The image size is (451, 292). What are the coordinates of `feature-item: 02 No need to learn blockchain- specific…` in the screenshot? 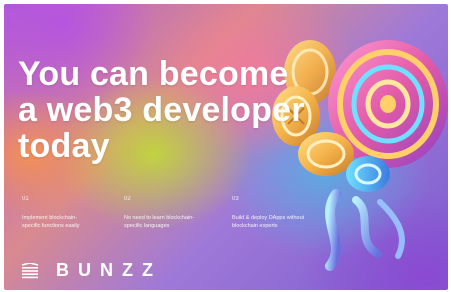 It's located at (174, 213).